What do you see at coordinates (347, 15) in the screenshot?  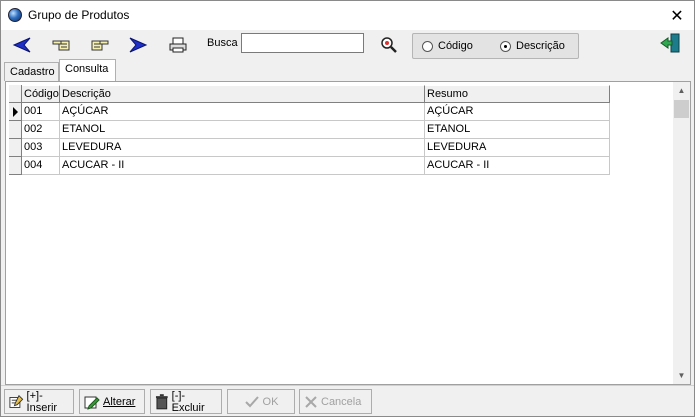 I see `title-bar: Grupo de Produtos ✕` at bounding box center [347, 15].